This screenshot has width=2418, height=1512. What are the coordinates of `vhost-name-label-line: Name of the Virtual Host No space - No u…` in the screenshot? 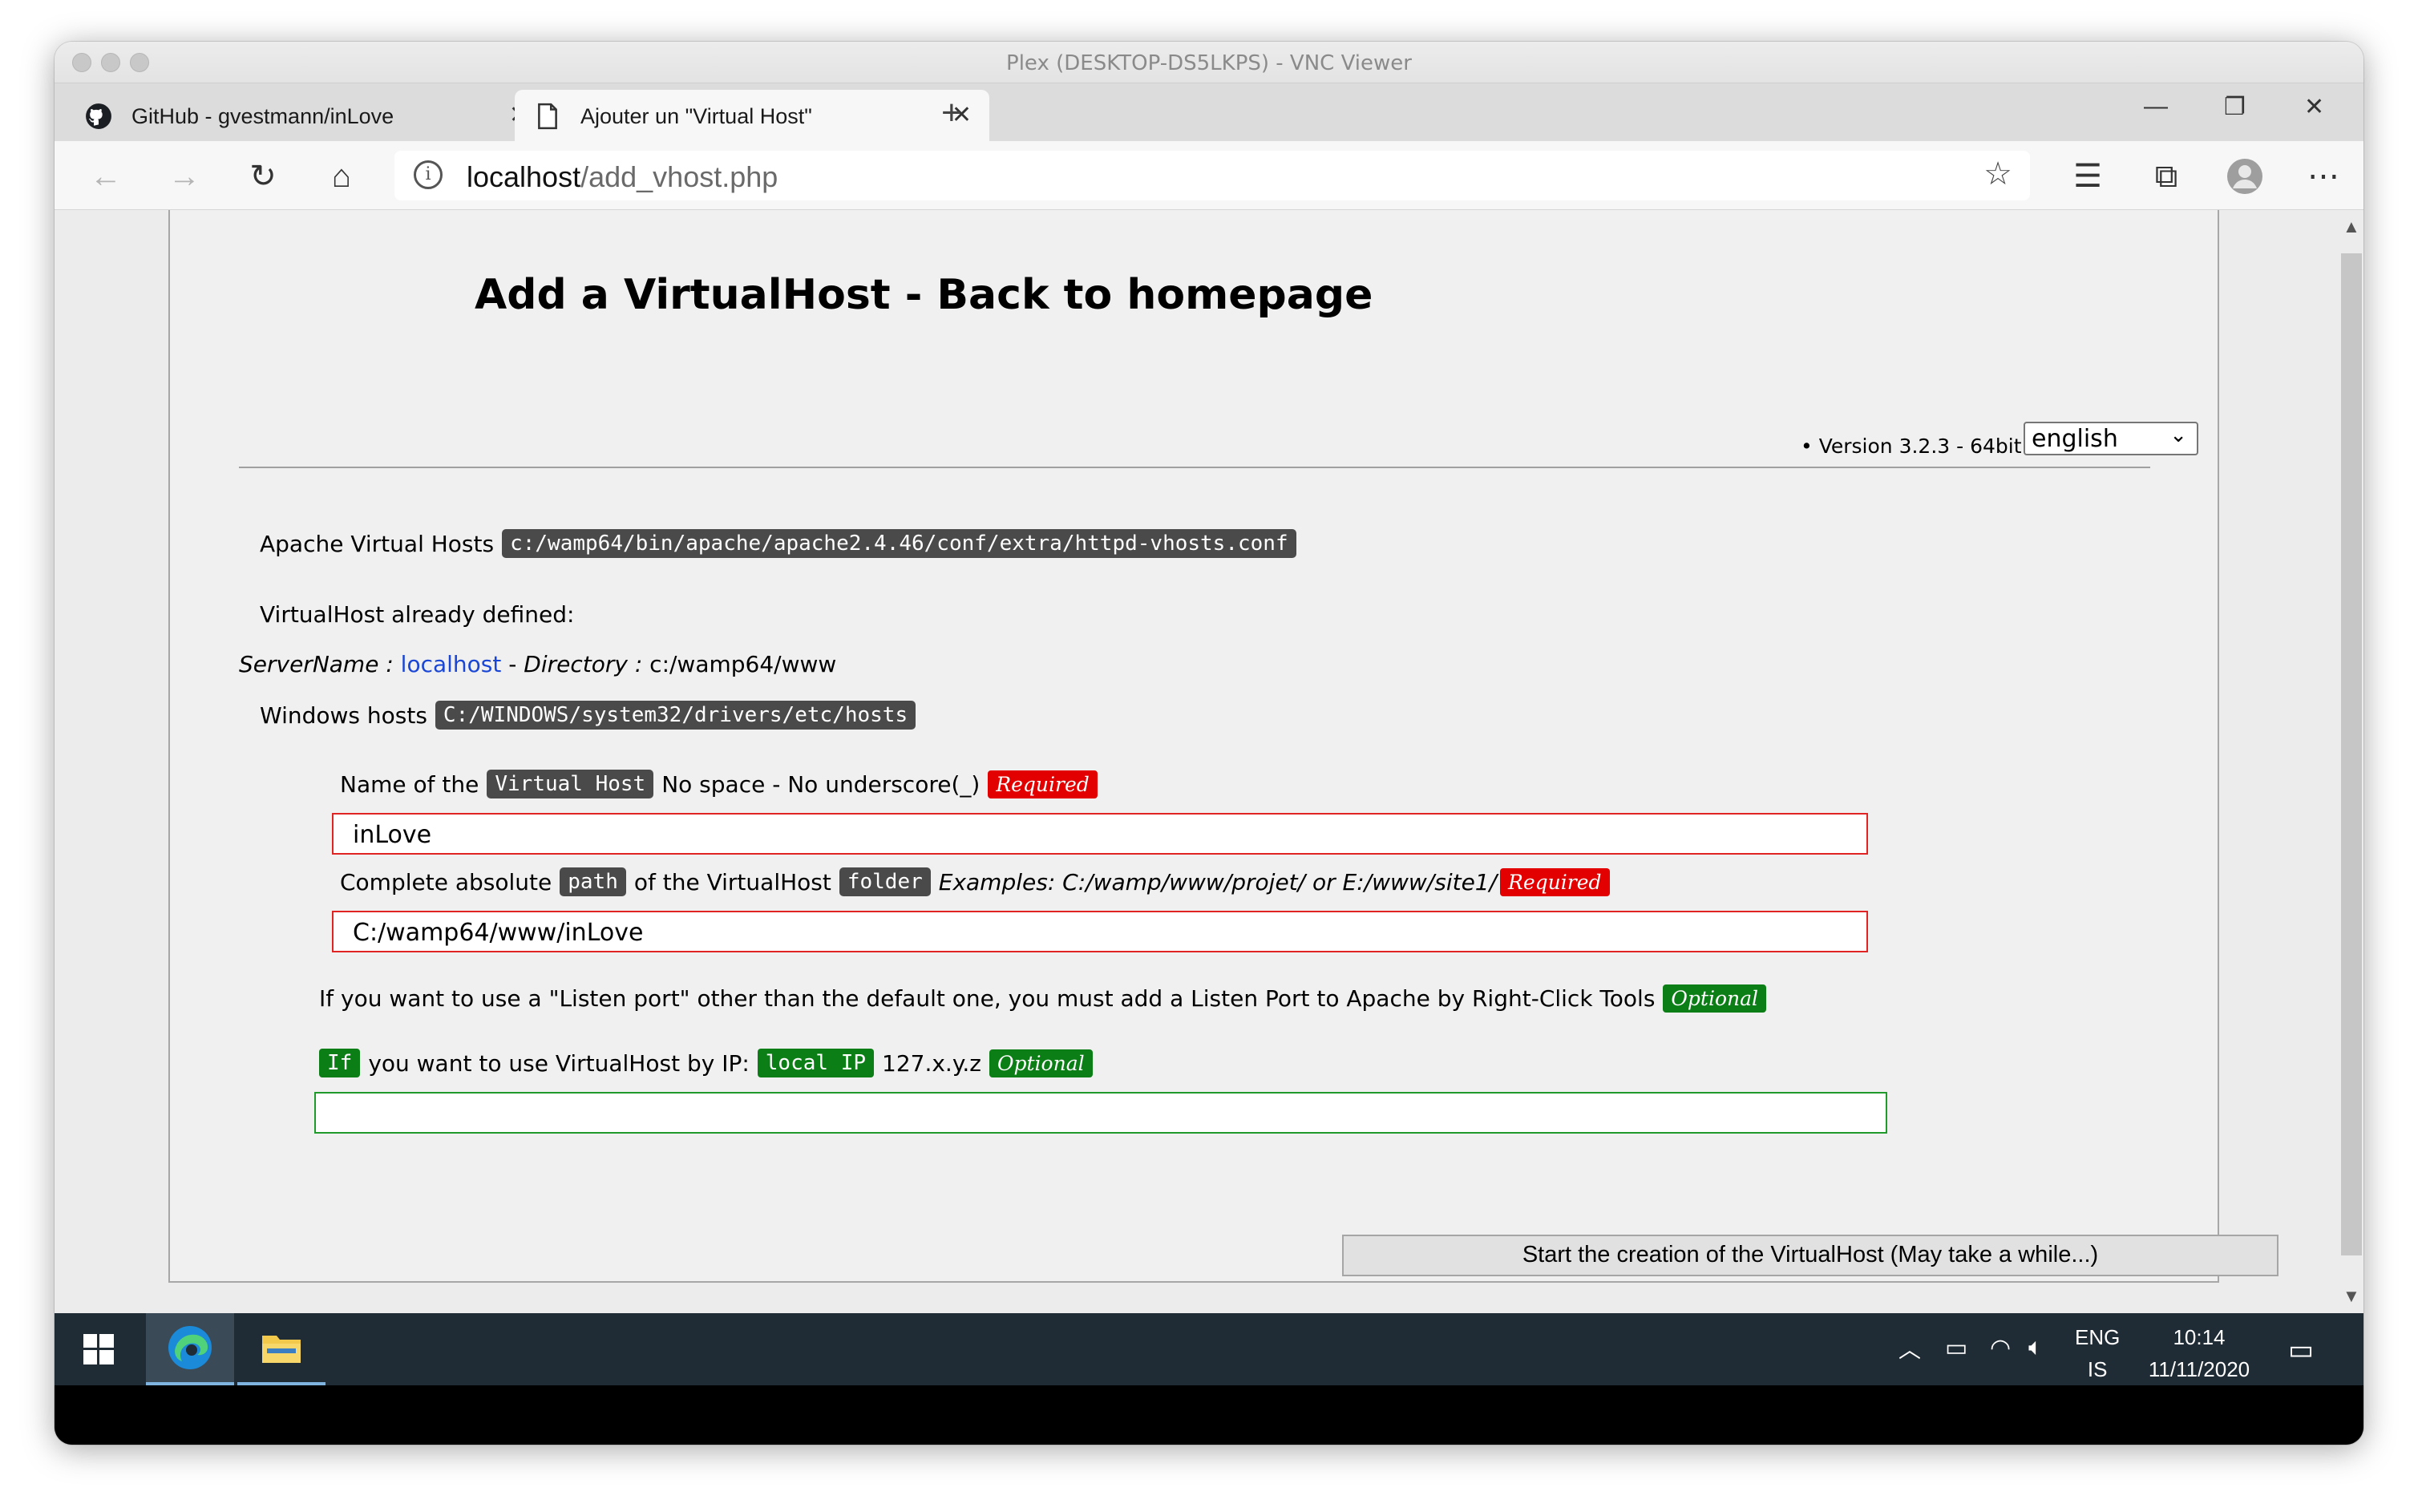 It's located at (719, 784).